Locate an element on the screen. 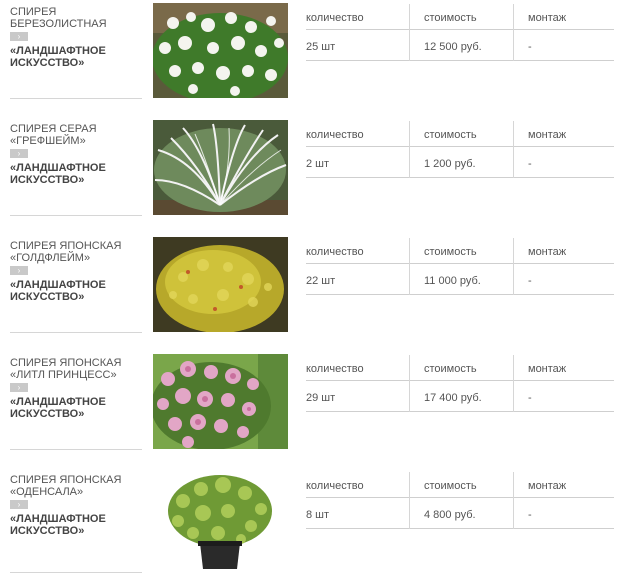  cost-value: 17 400 руб. is located at coordinates (453, 398).